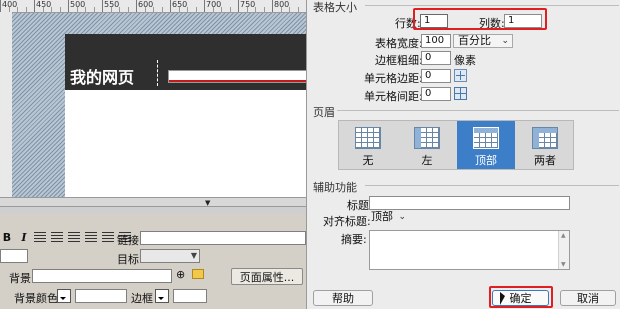 This screenshot has width=620, height=309. I want to click on help-button: 帮助, so click(343, 298).